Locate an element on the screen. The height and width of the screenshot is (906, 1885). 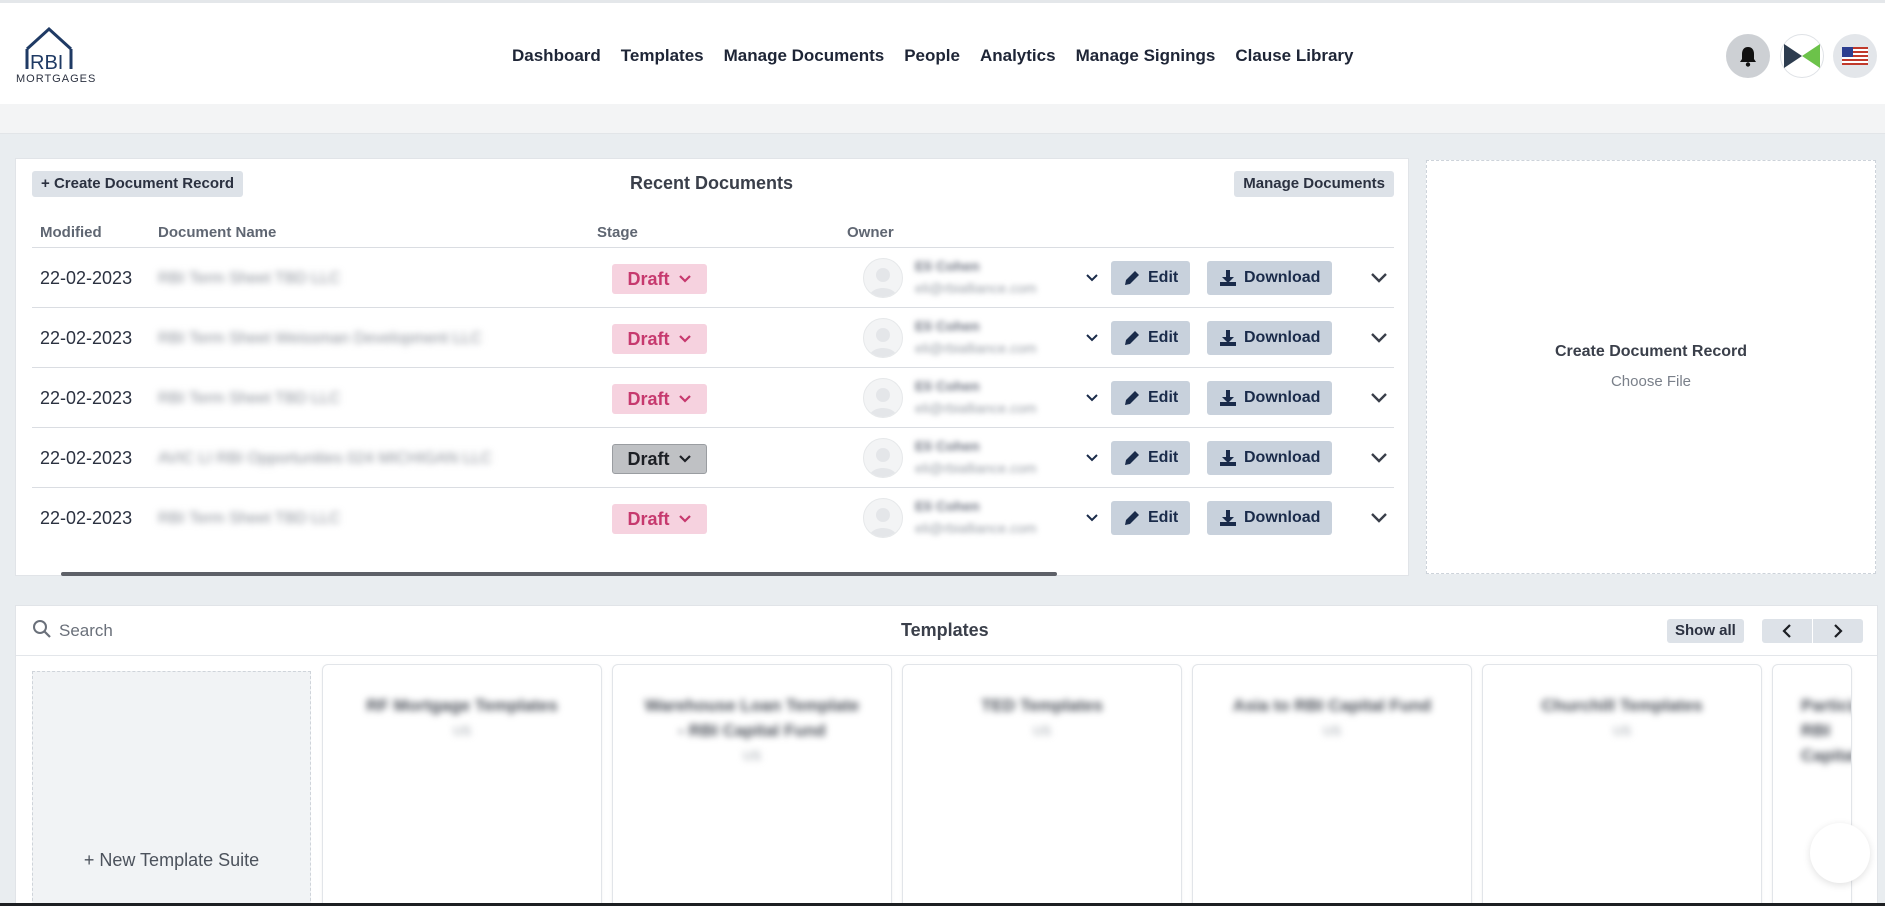
recent-documents-title: Recent Documents is located at coordinates (712, 183).